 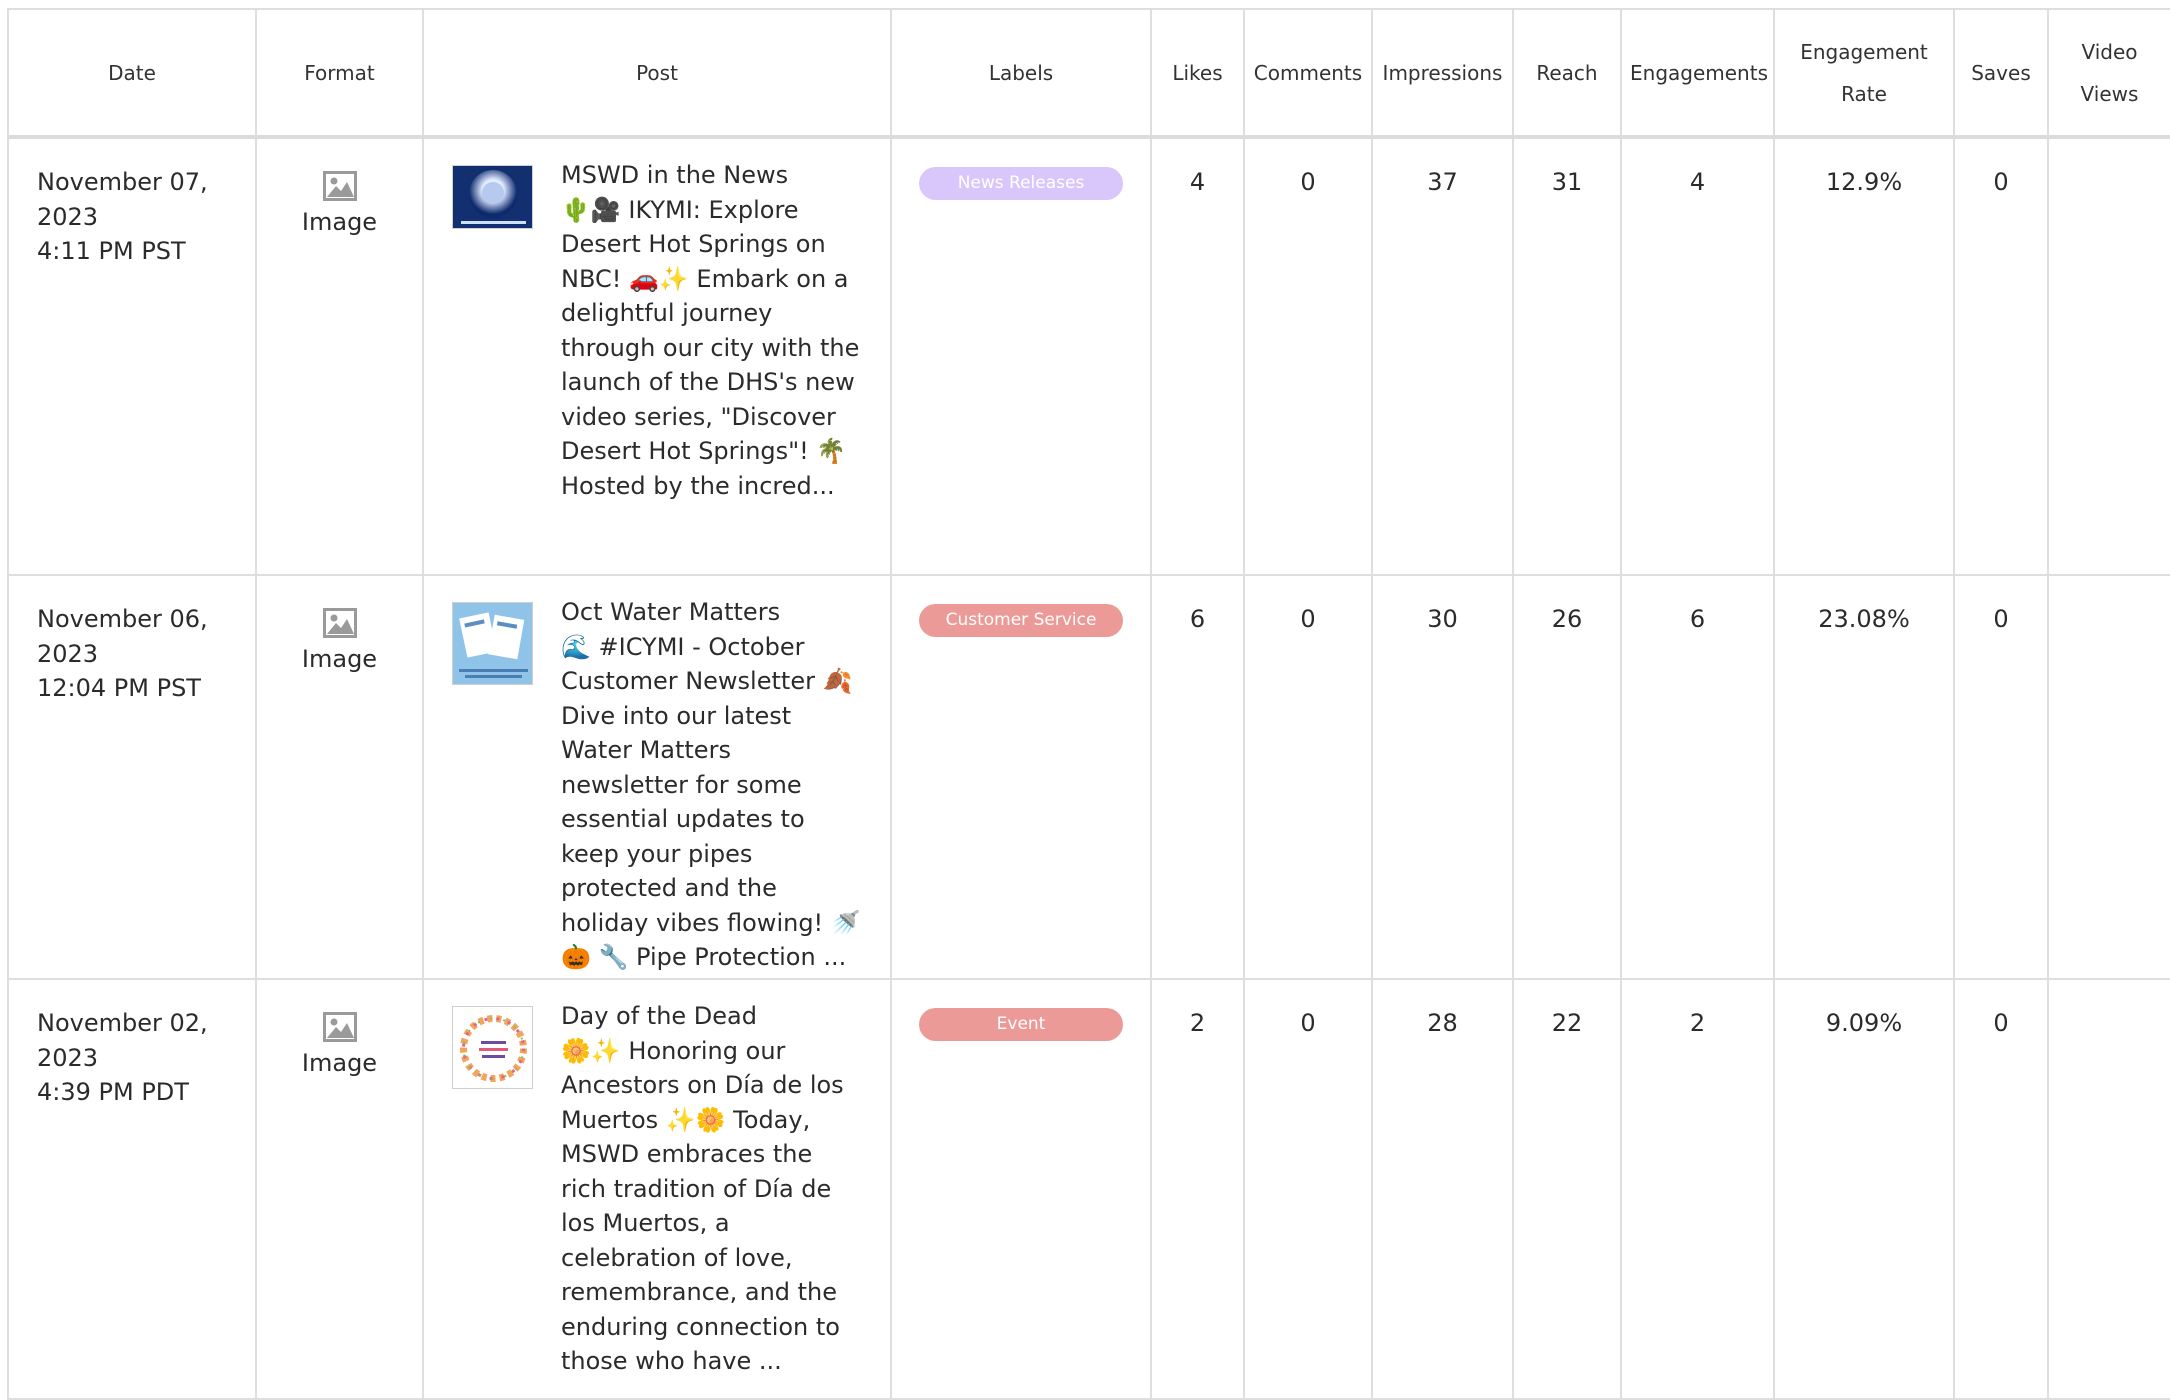 What do you see at coordinates (1567, 777) in the screenshot?
I see `reach-cell: 26` at bounding box center [1567, 777].